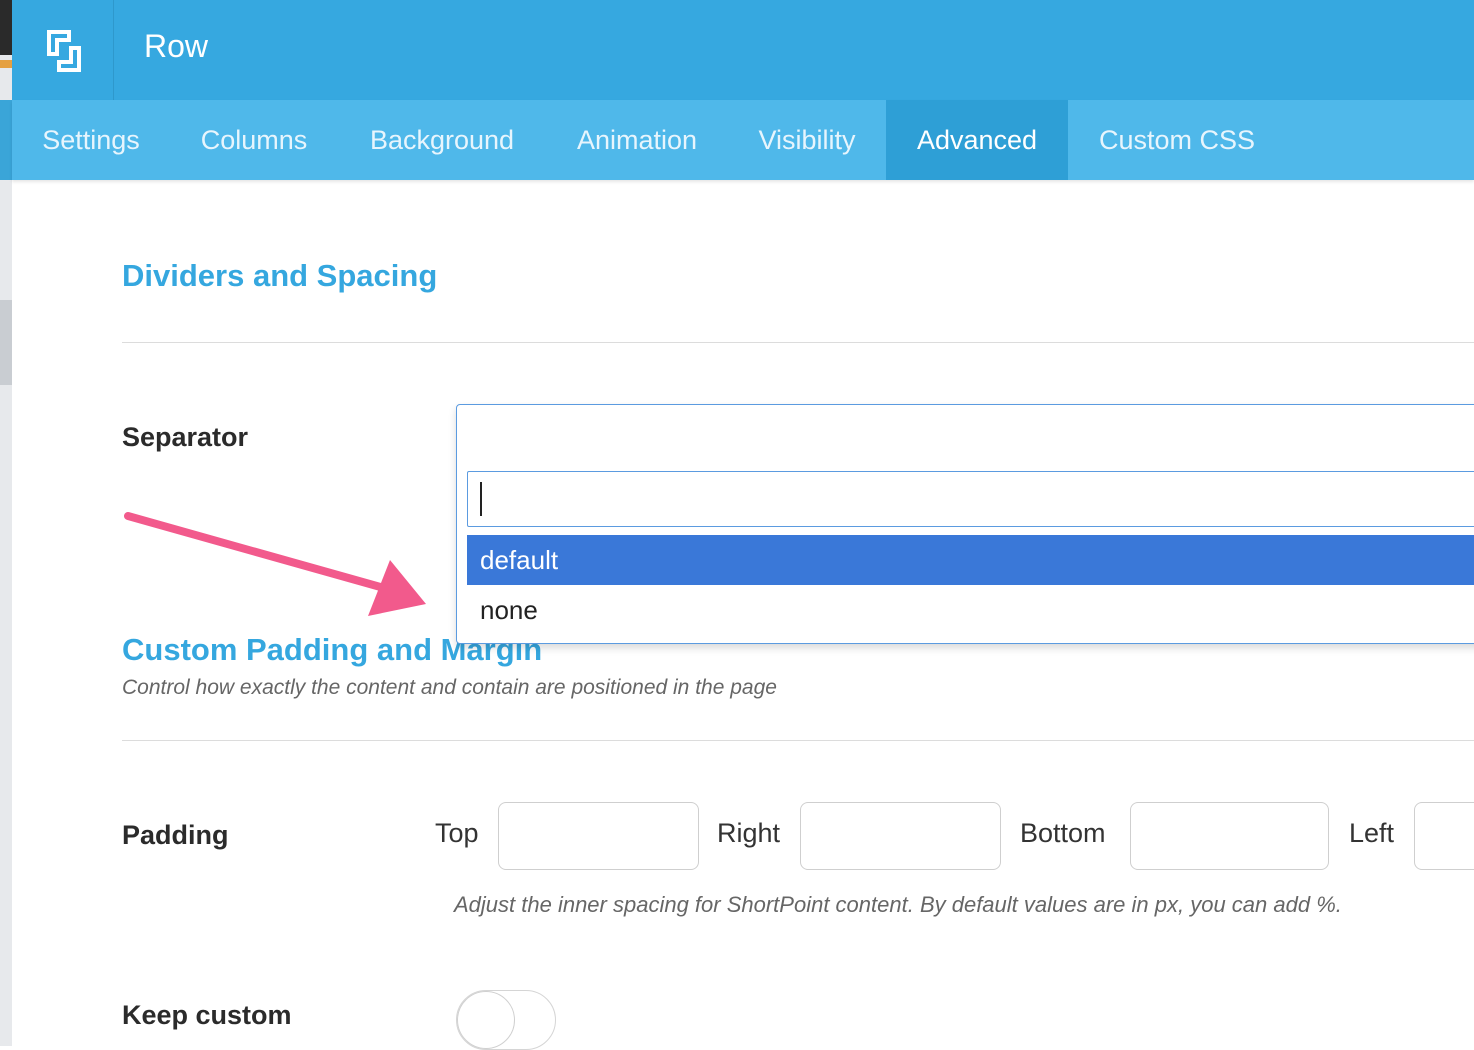  What do you see at coordinates (481, 499) in the screenshot?
I see `text-caret` at bounding box center [481, 499].